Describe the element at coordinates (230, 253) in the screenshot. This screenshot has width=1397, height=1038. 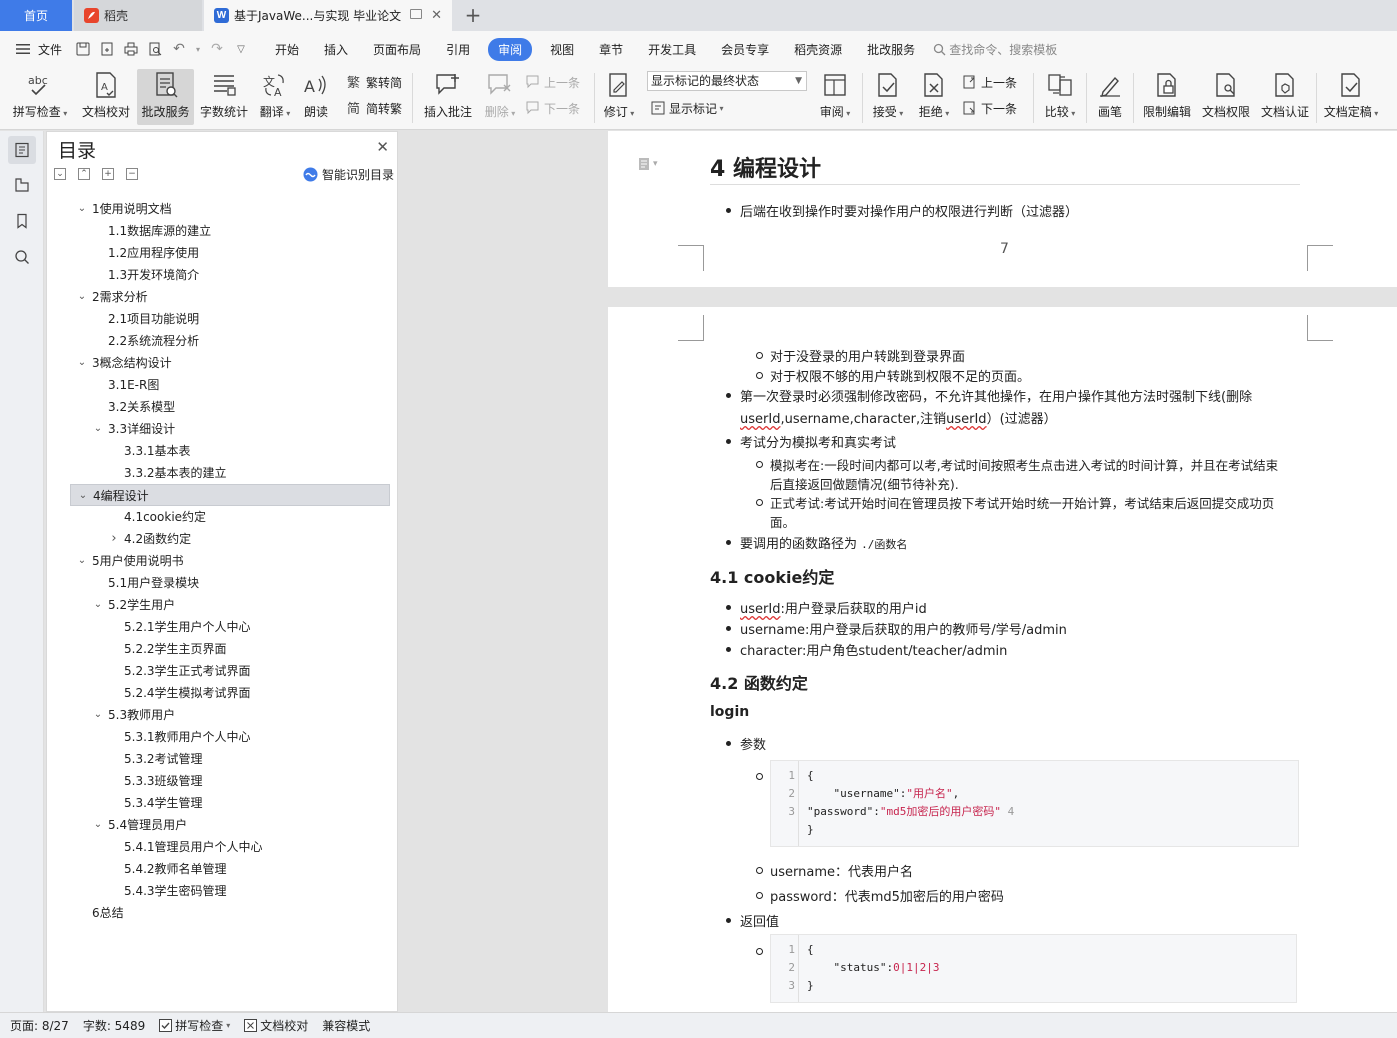
I see `toc-item: 1.2应用程序使用` at that location.